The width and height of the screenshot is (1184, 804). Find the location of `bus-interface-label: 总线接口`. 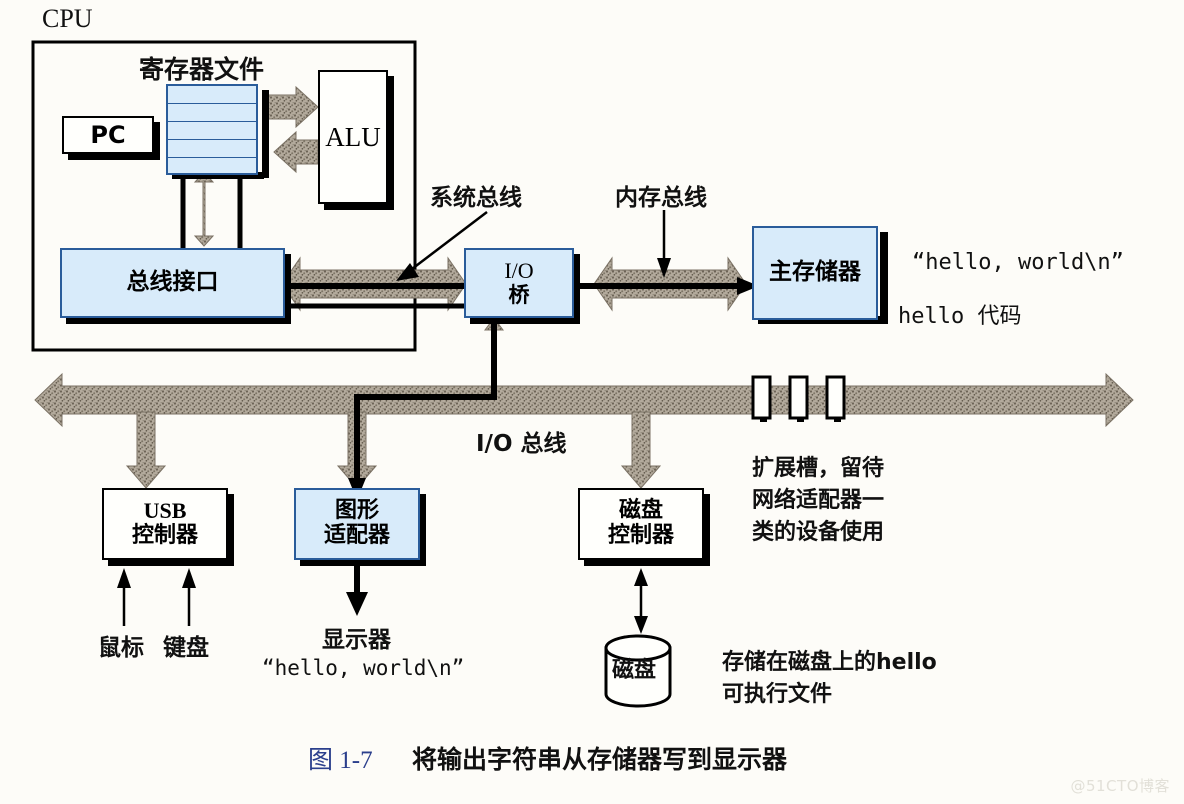

bus-interface-label: 总线接口 is located at coordinates (172, 282).